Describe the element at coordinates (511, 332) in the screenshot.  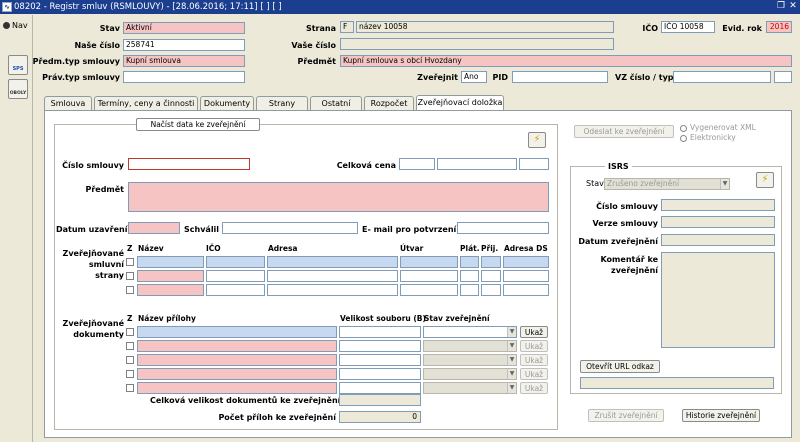
I see `chevron-down-icon: ▼` at that location.